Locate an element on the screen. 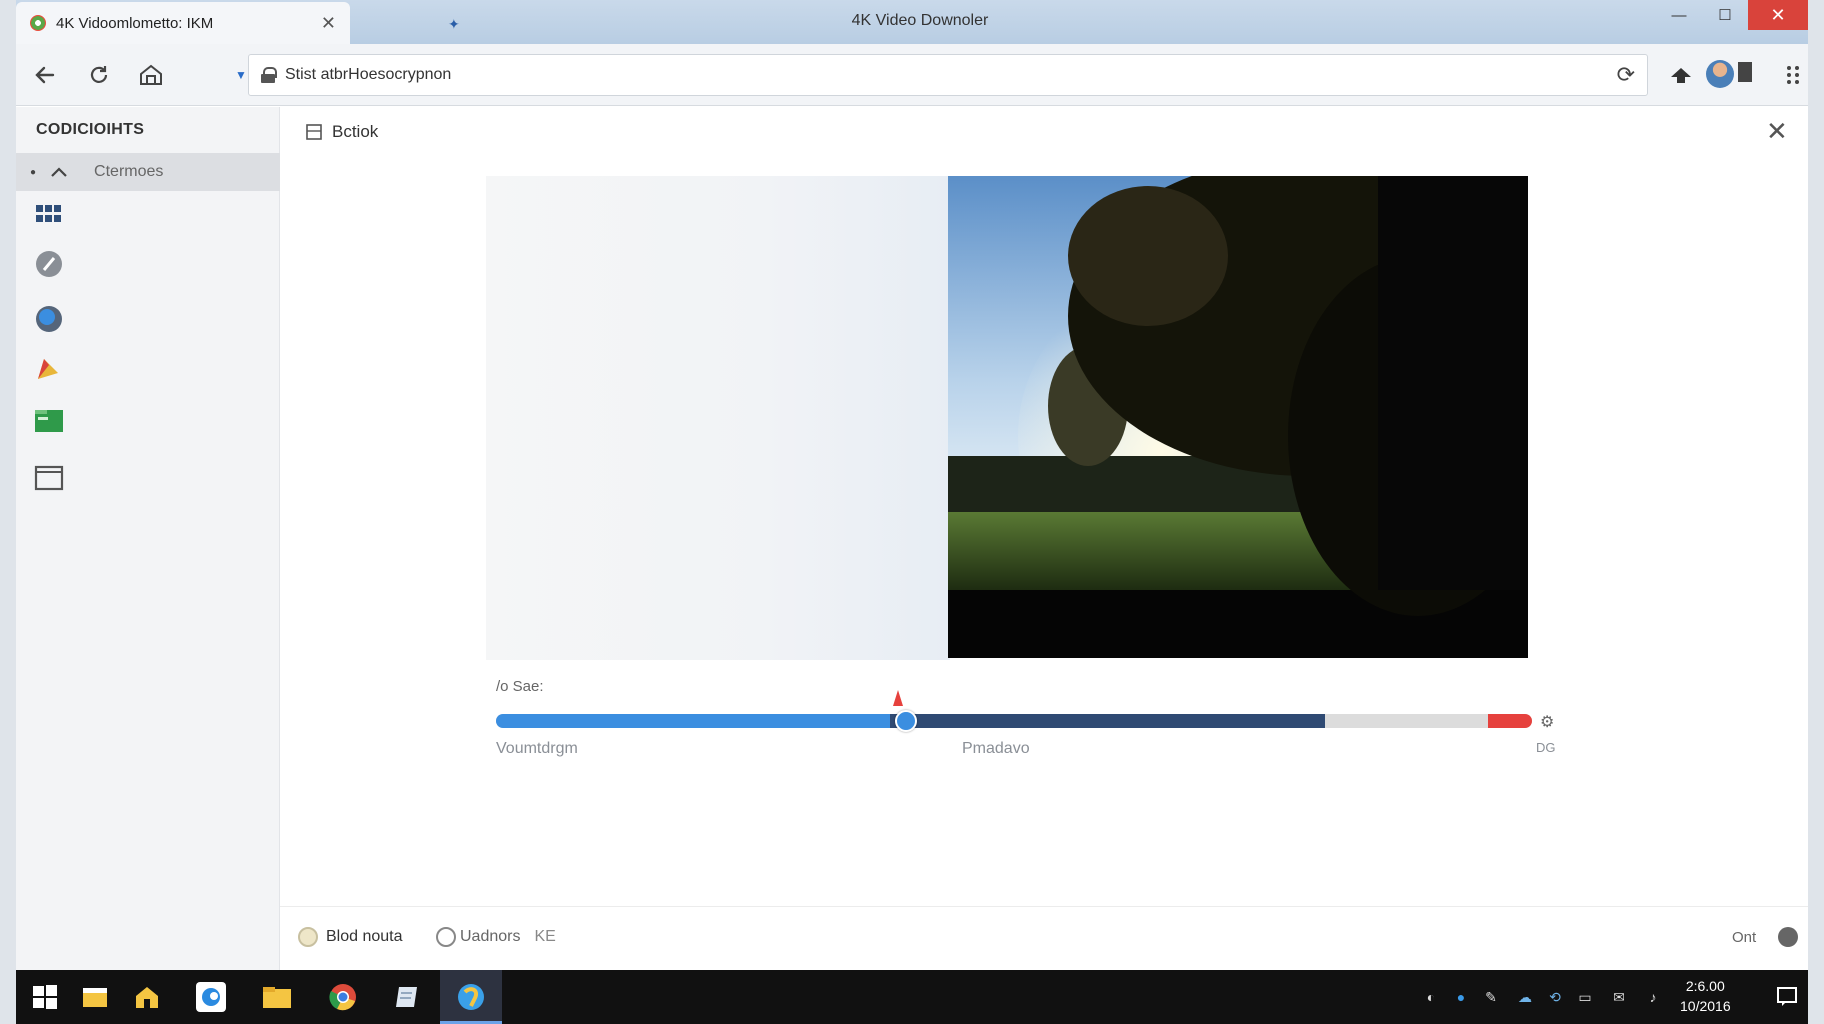  video-preview is located at coordinates (1238, 417).